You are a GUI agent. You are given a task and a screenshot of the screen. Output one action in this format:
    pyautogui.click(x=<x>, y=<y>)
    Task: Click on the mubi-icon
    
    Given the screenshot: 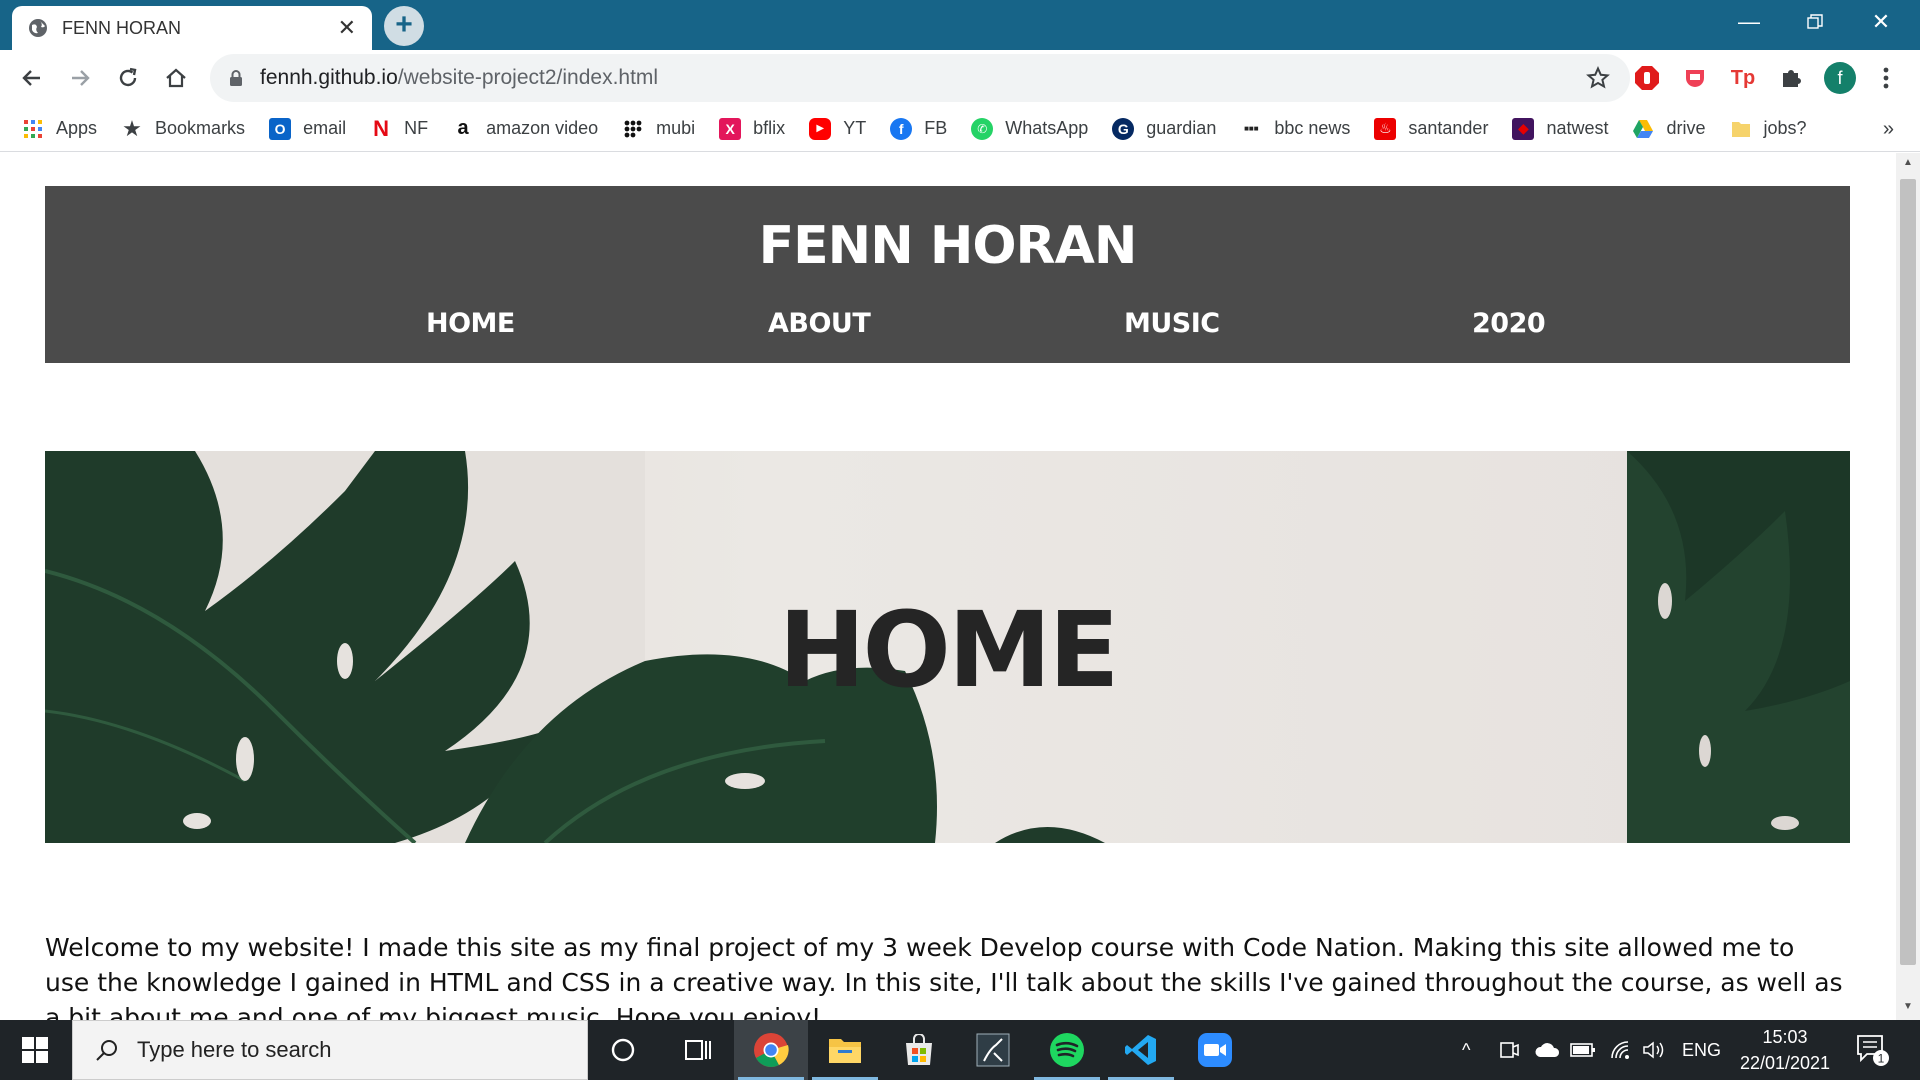 What is the action you would take?
    pyautogui.click(x=633, y=129)
    